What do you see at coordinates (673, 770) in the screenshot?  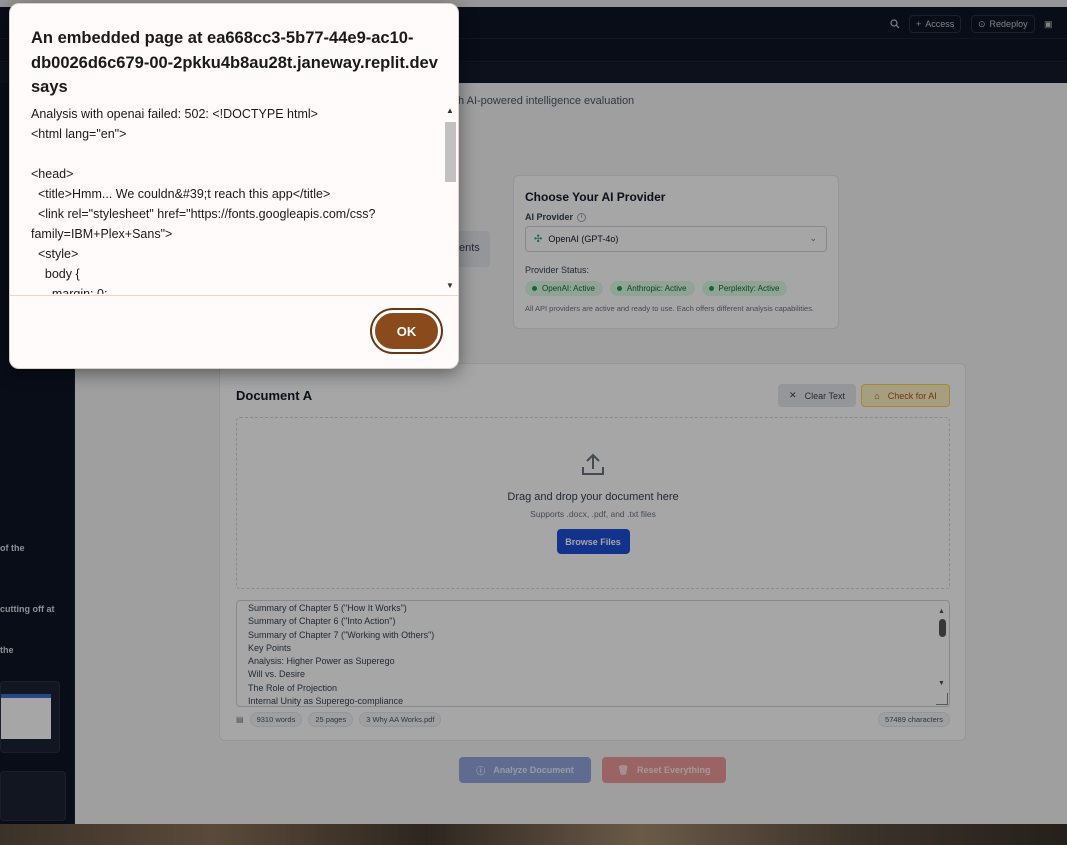 I see `reset-label: Reset Everything` at bounding box center [673, 770].